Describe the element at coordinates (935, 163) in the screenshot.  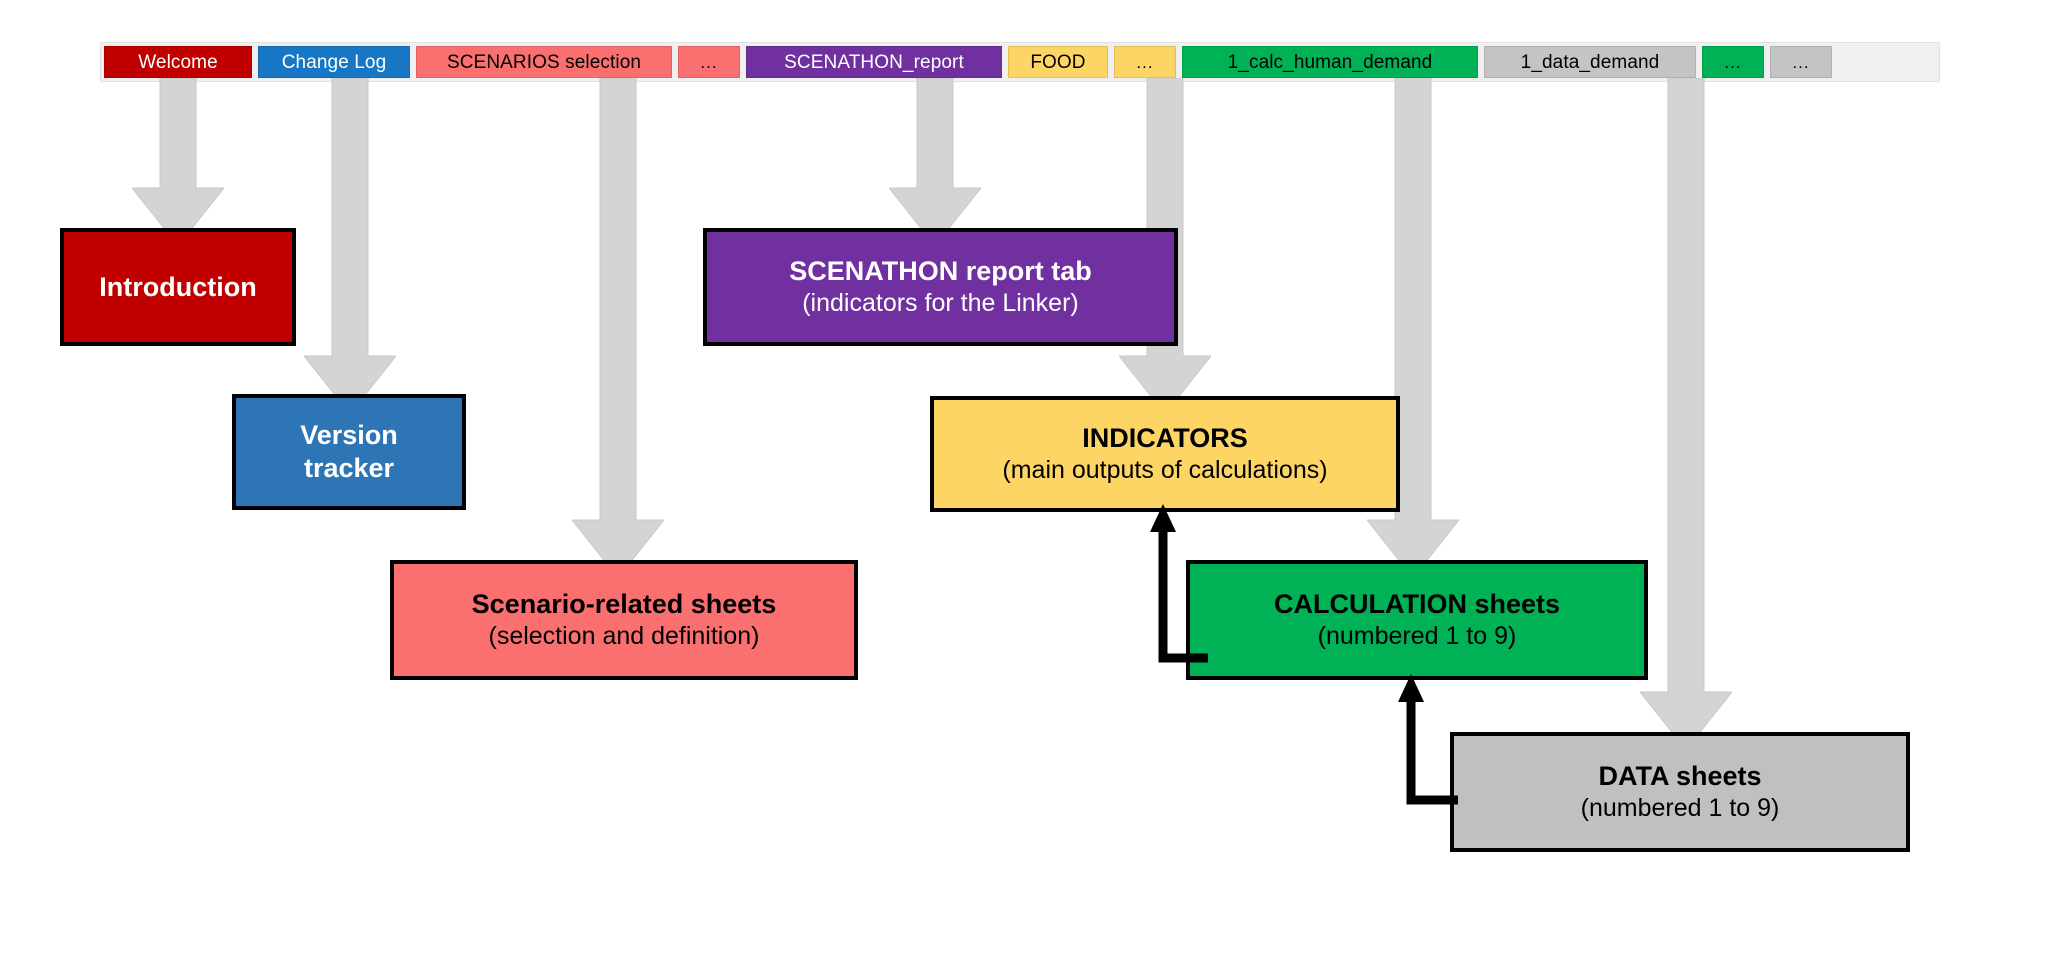
I see `arrow-scenathon-report-to-report-box` at that location.